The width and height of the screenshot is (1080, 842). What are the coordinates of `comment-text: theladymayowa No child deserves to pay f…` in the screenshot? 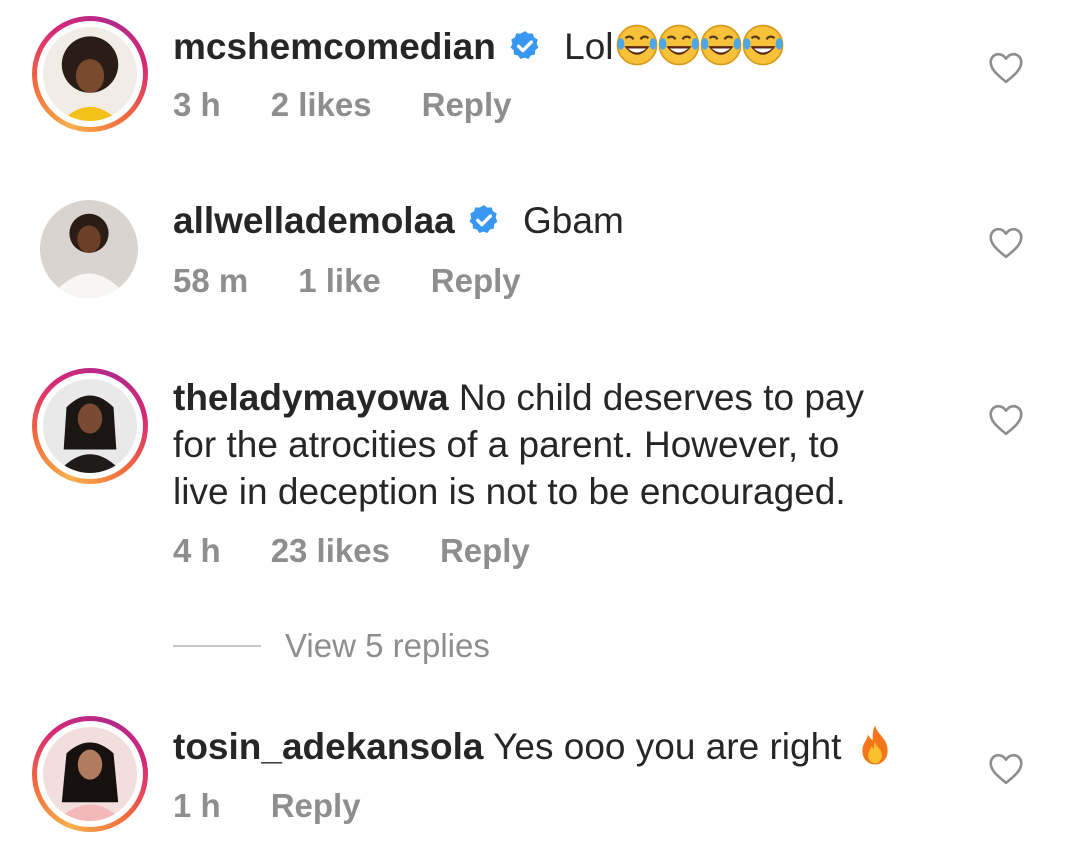 It's located at (553, 444).